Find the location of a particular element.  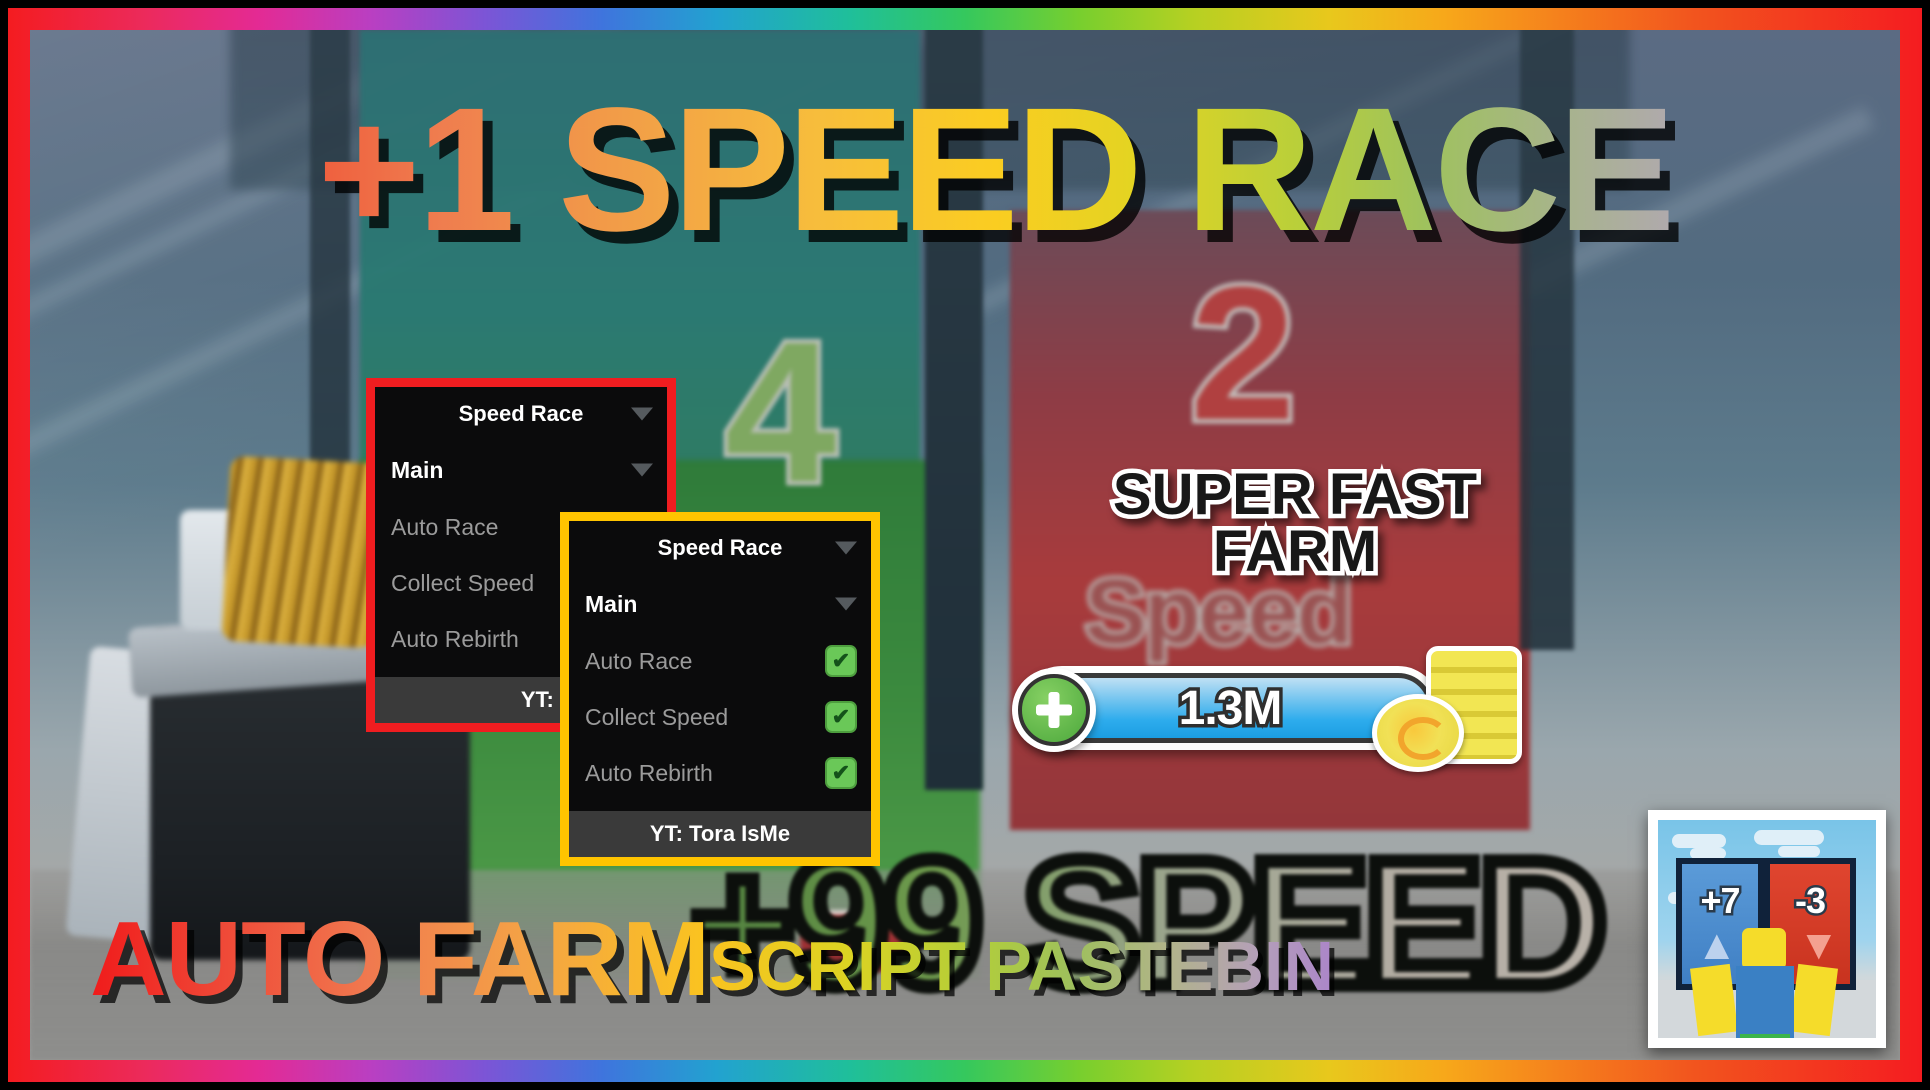

add-currency-button is located at coordinates (1054, 710).